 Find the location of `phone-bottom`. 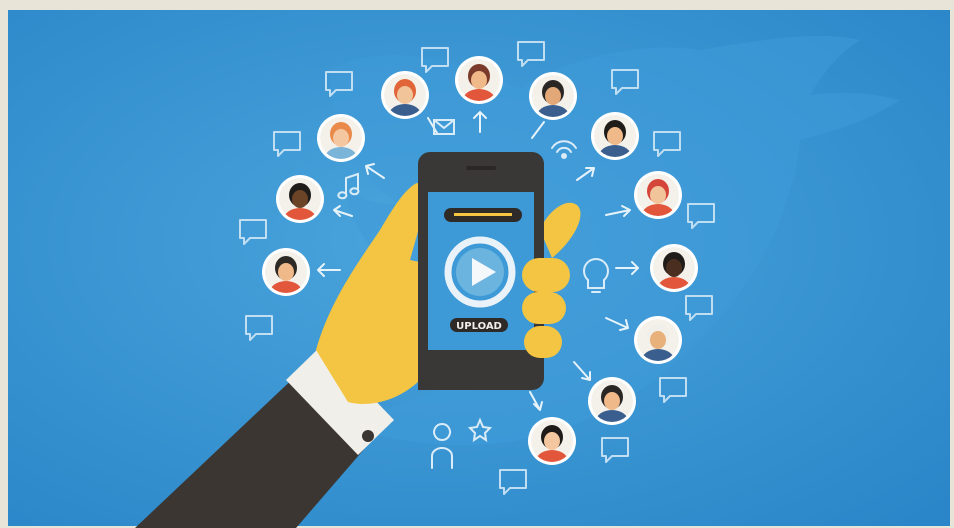

phone-bottom is located at coordinates (470, 370).